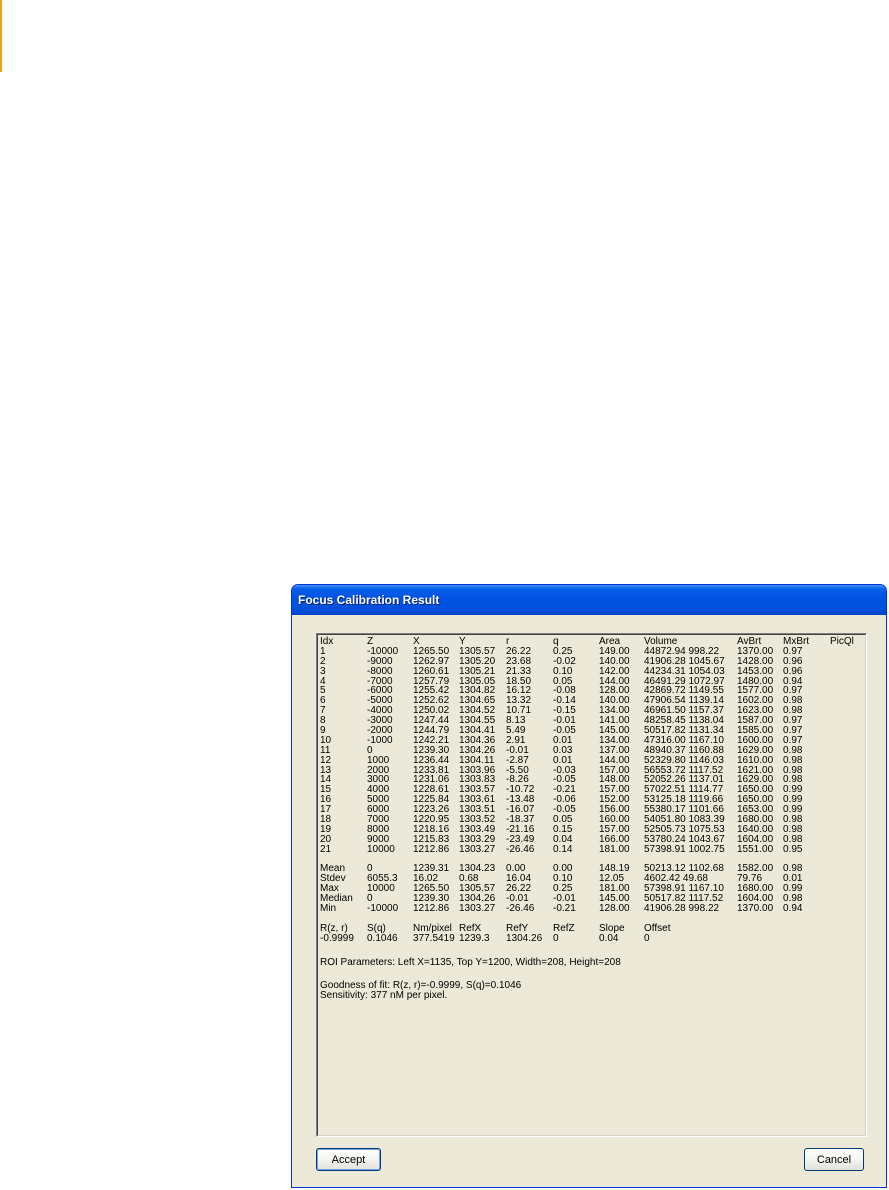  Describe the element at coordinates (564, 909) in the screenshot. I see `table-cell: -0.21` at that location.